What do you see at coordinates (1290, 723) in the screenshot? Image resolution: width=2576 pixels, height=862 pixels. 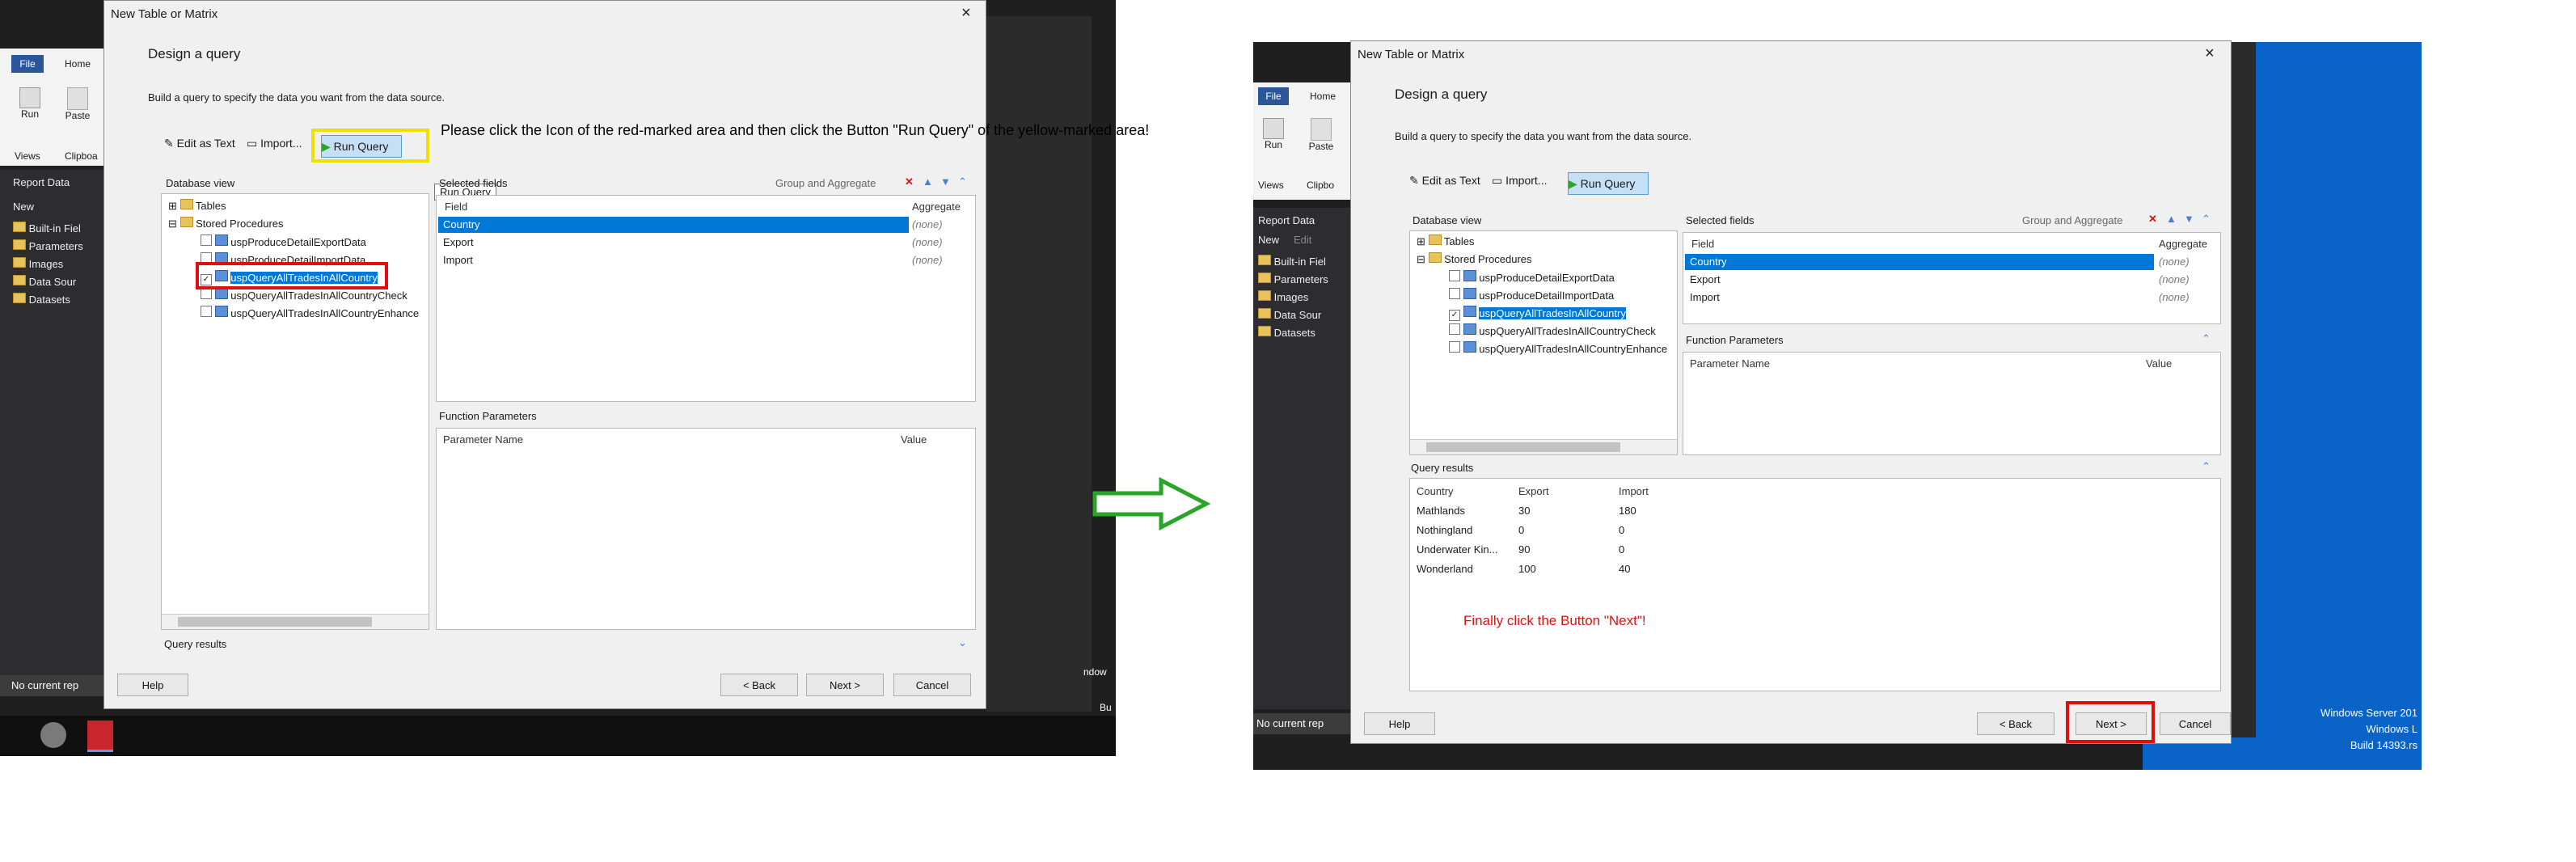 I see `status-text: No current rep` at bounding box center [1290, 723].